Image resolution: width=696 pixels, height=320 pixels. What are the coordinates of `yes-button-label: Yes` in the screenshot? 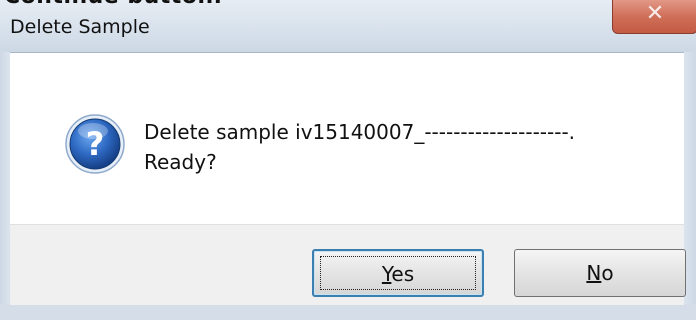 It's located at (398, 274).